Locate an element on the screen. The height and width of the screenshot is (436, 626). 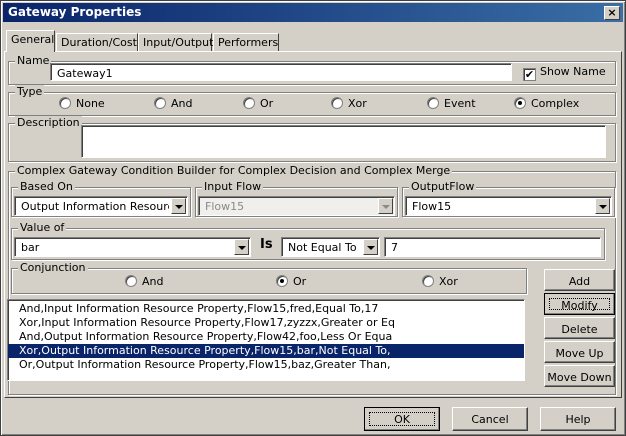
window-title: Gateway Properties is located at coordinates (75, 12).